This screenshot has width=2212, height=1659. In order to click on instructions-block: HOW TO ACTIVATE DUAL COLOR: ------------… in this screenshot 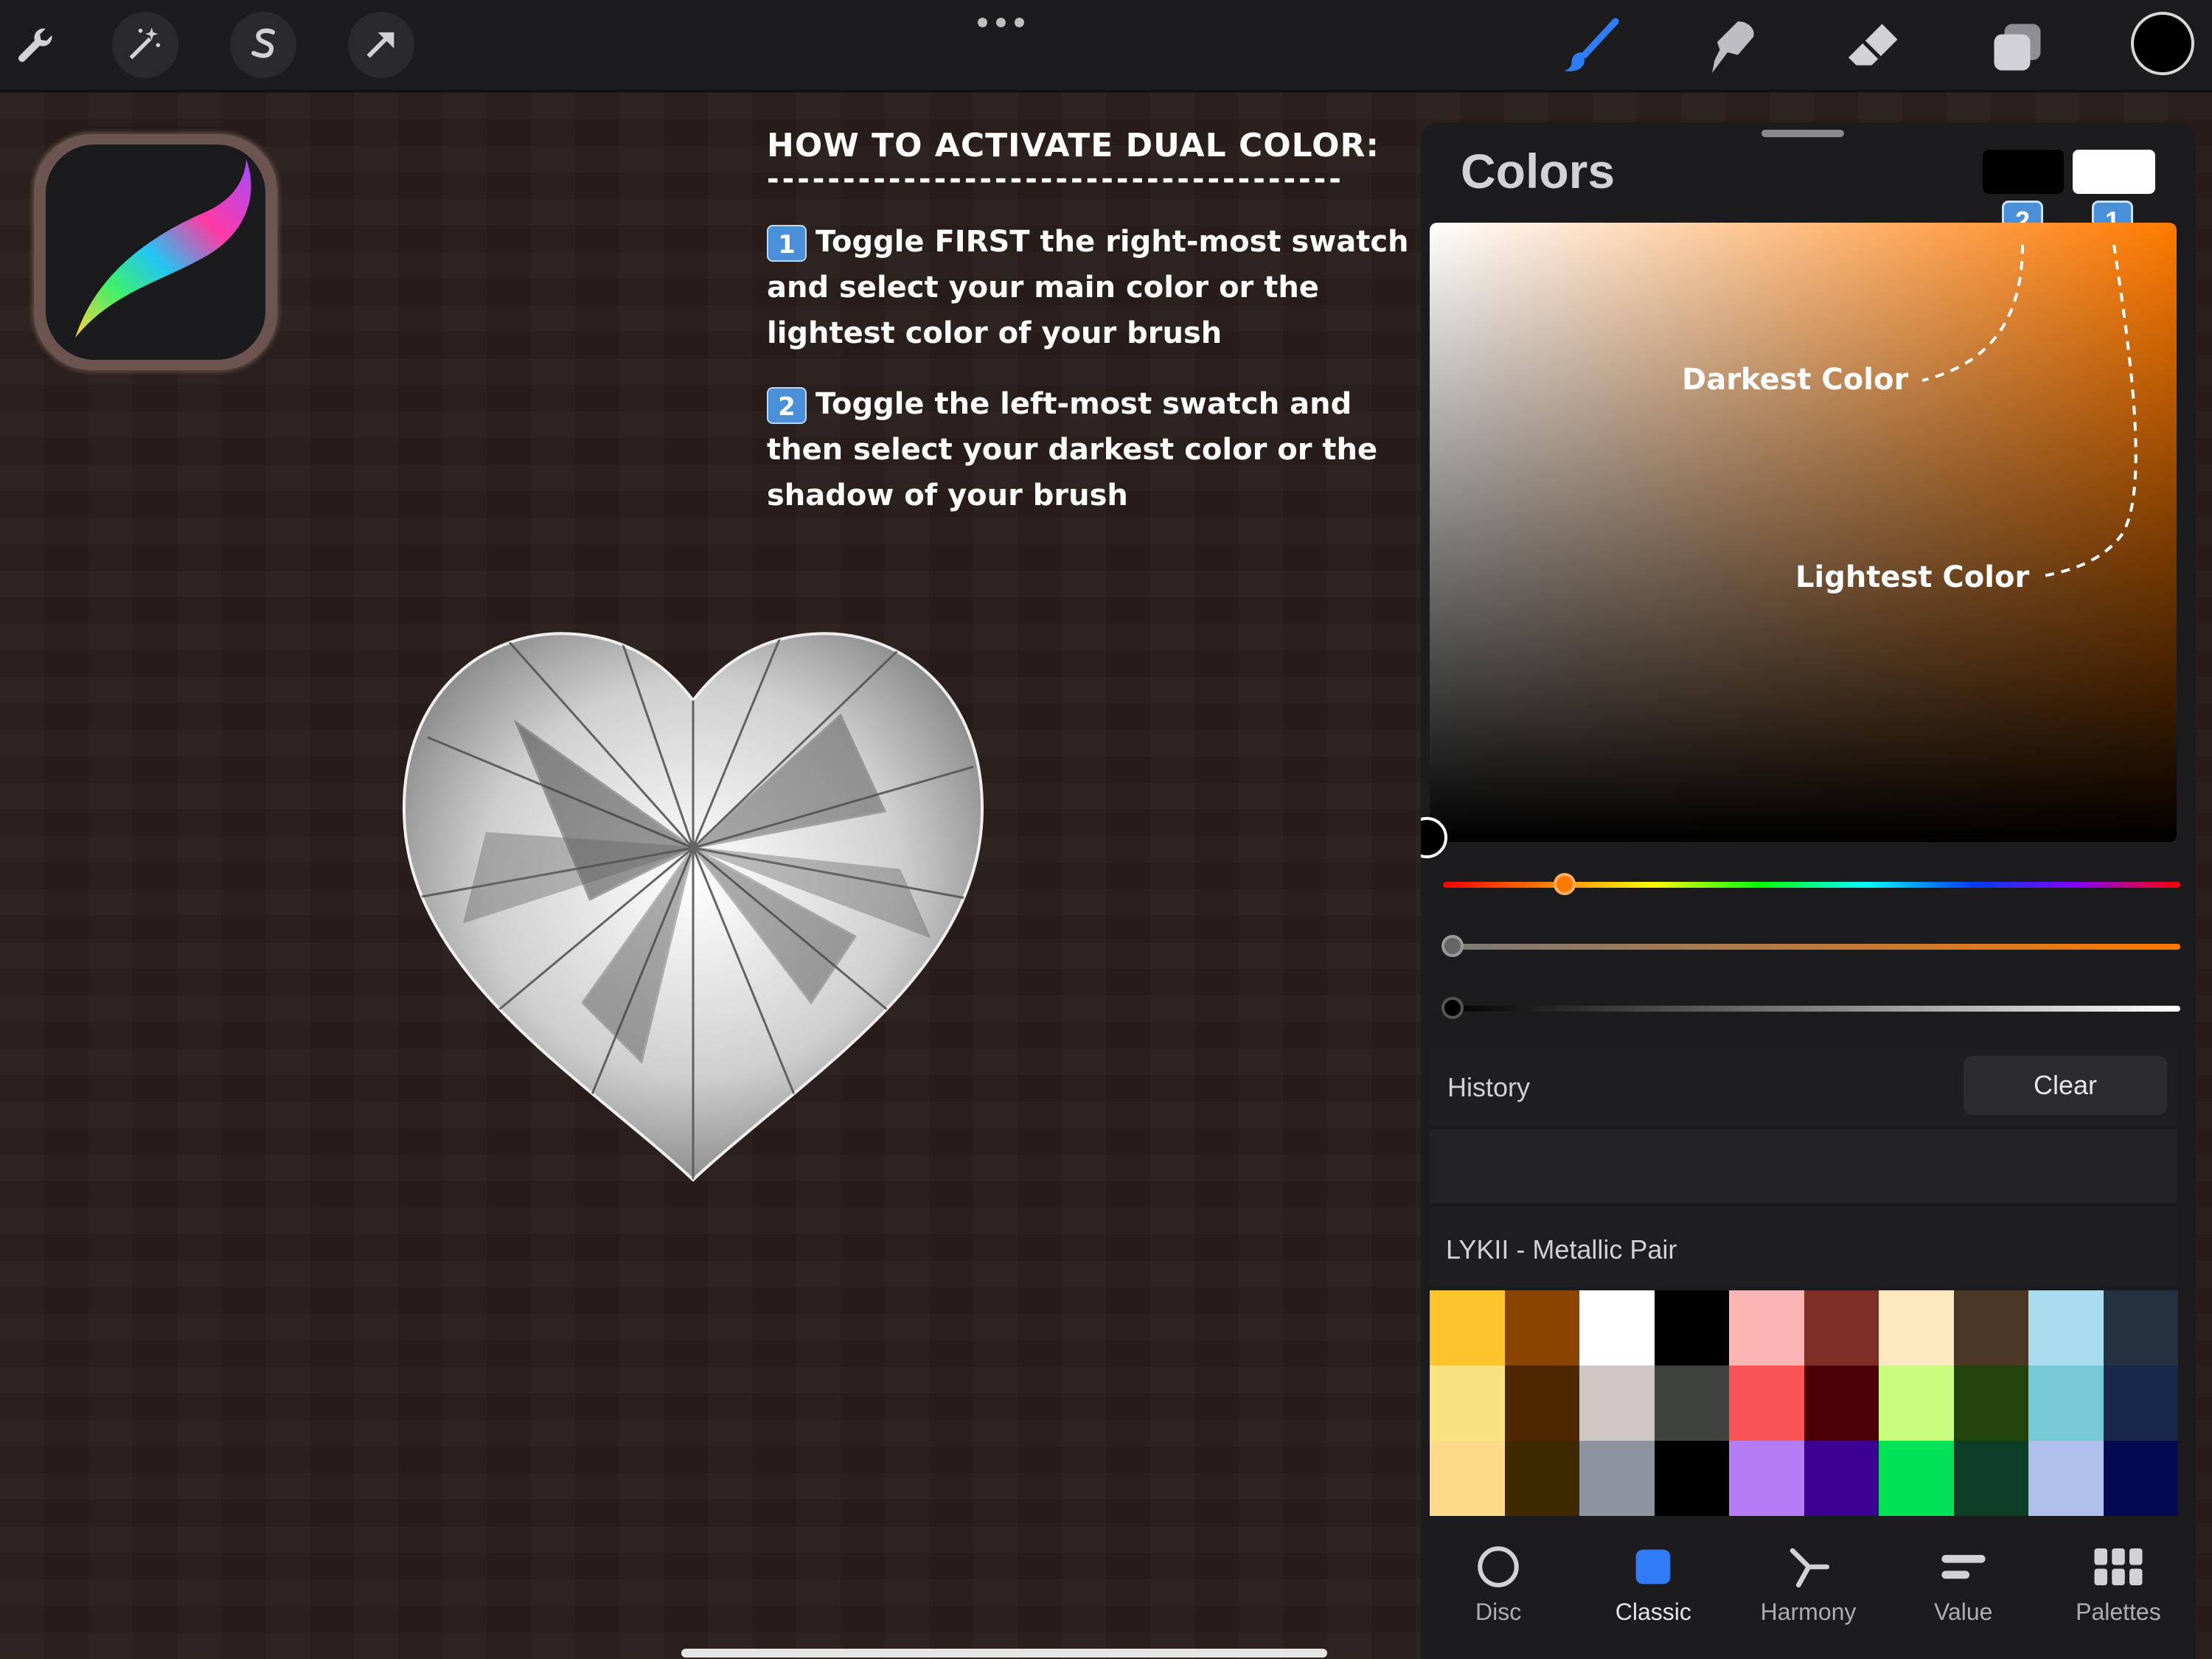, I will do `click(1091, 322)`.